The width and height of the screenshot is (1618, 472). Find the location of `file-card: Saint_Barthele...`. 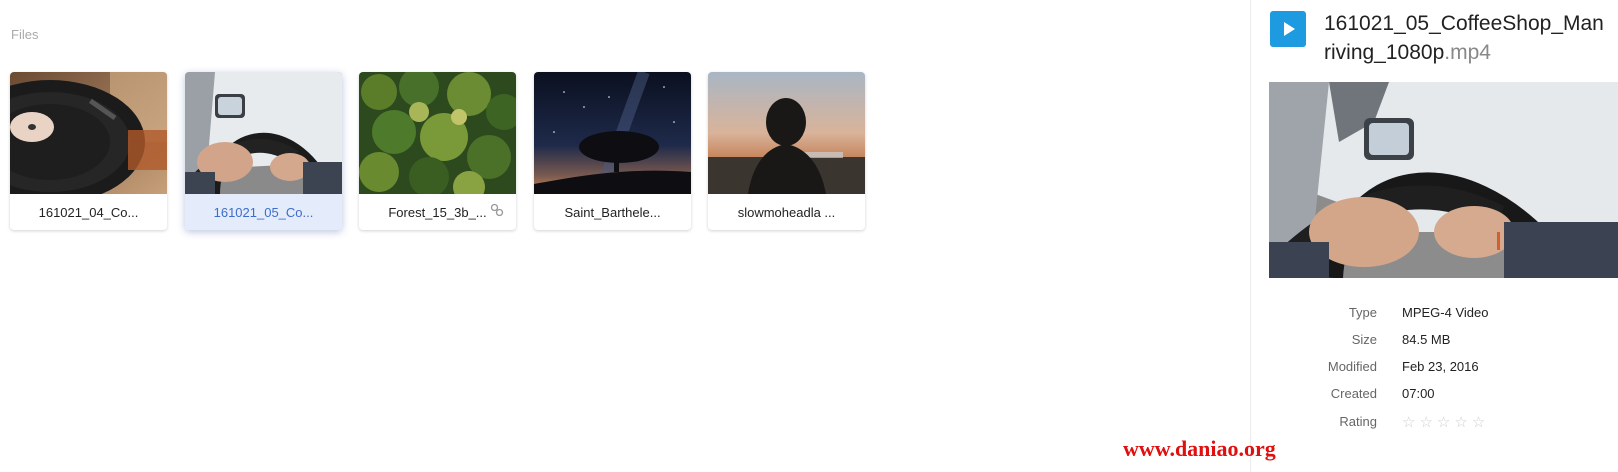

file-card: Saint_Barthele... is located at coordinates (612, 151).